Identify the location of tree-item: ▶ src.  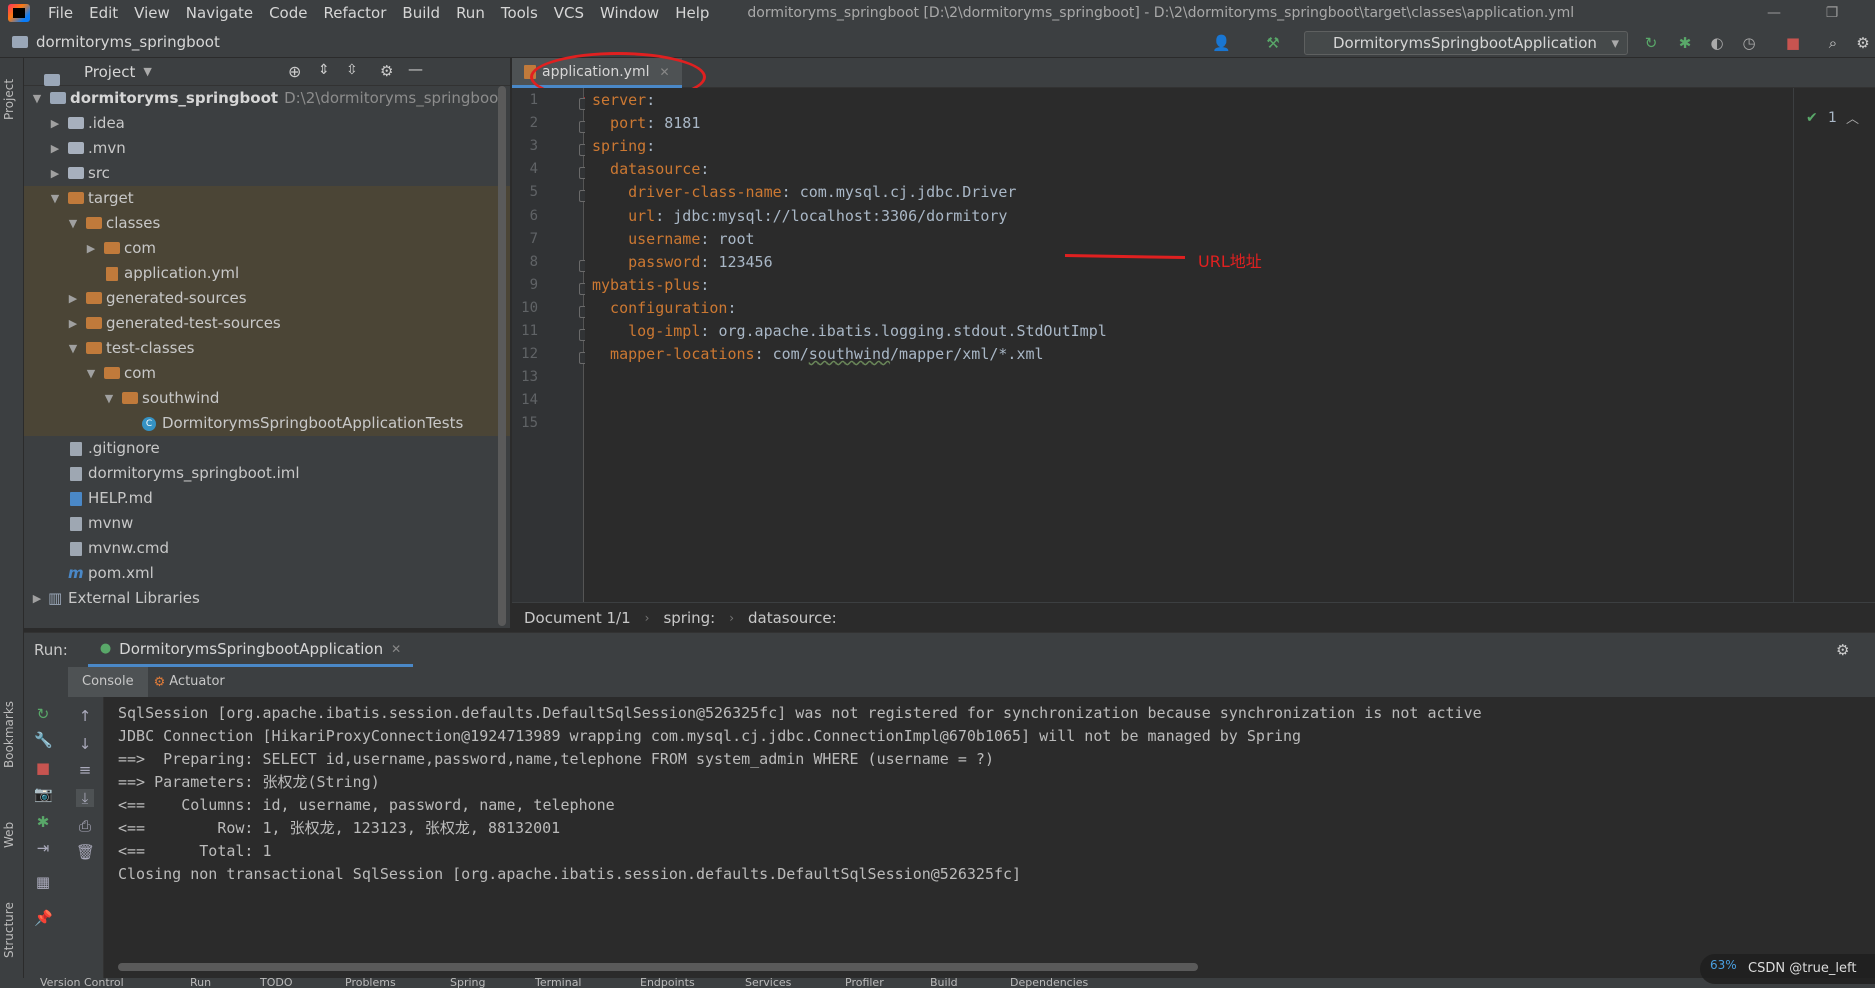
(267, 173).